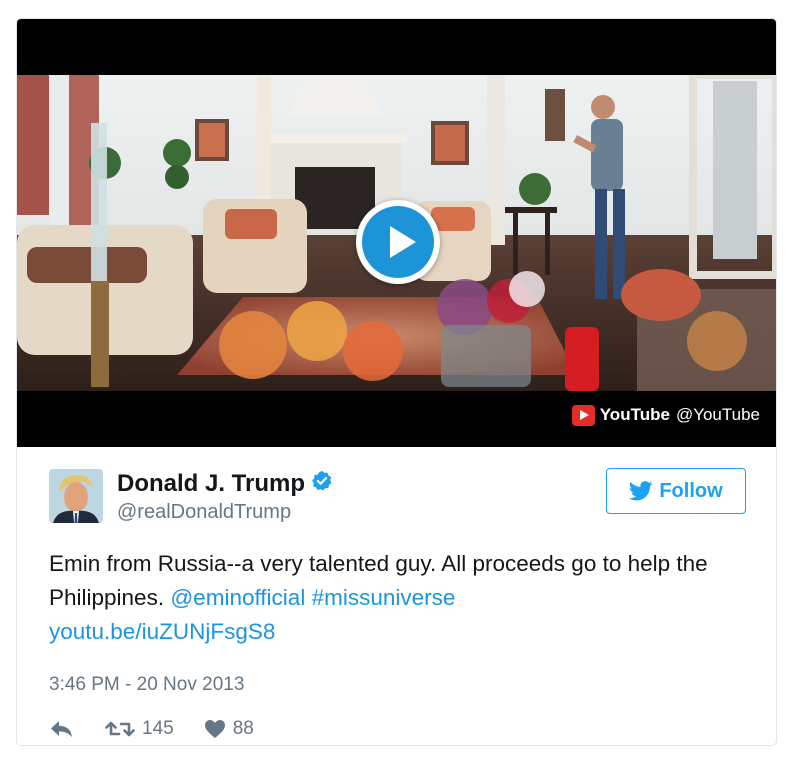 This screenshot has height=774, width=799. I want to click on provider-handle: @YouTube, so click(718, 415).